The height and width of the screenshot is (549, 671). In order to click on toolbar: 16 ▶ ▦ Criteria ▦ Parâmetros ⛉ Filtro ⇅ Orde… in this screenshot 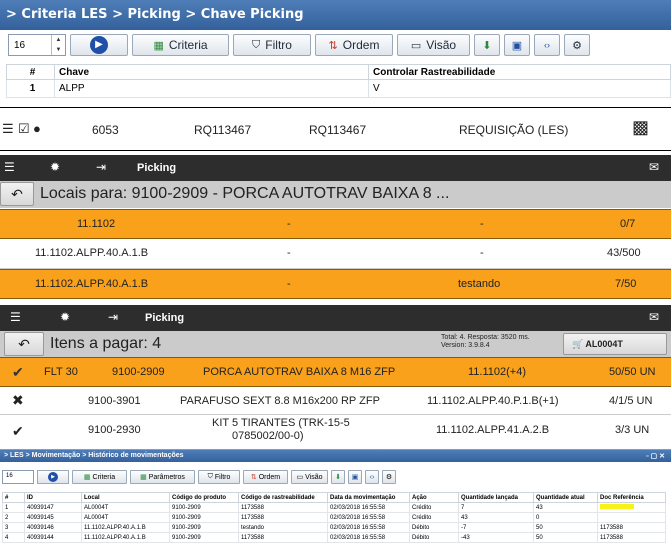, I will do `click(199, 477)`.